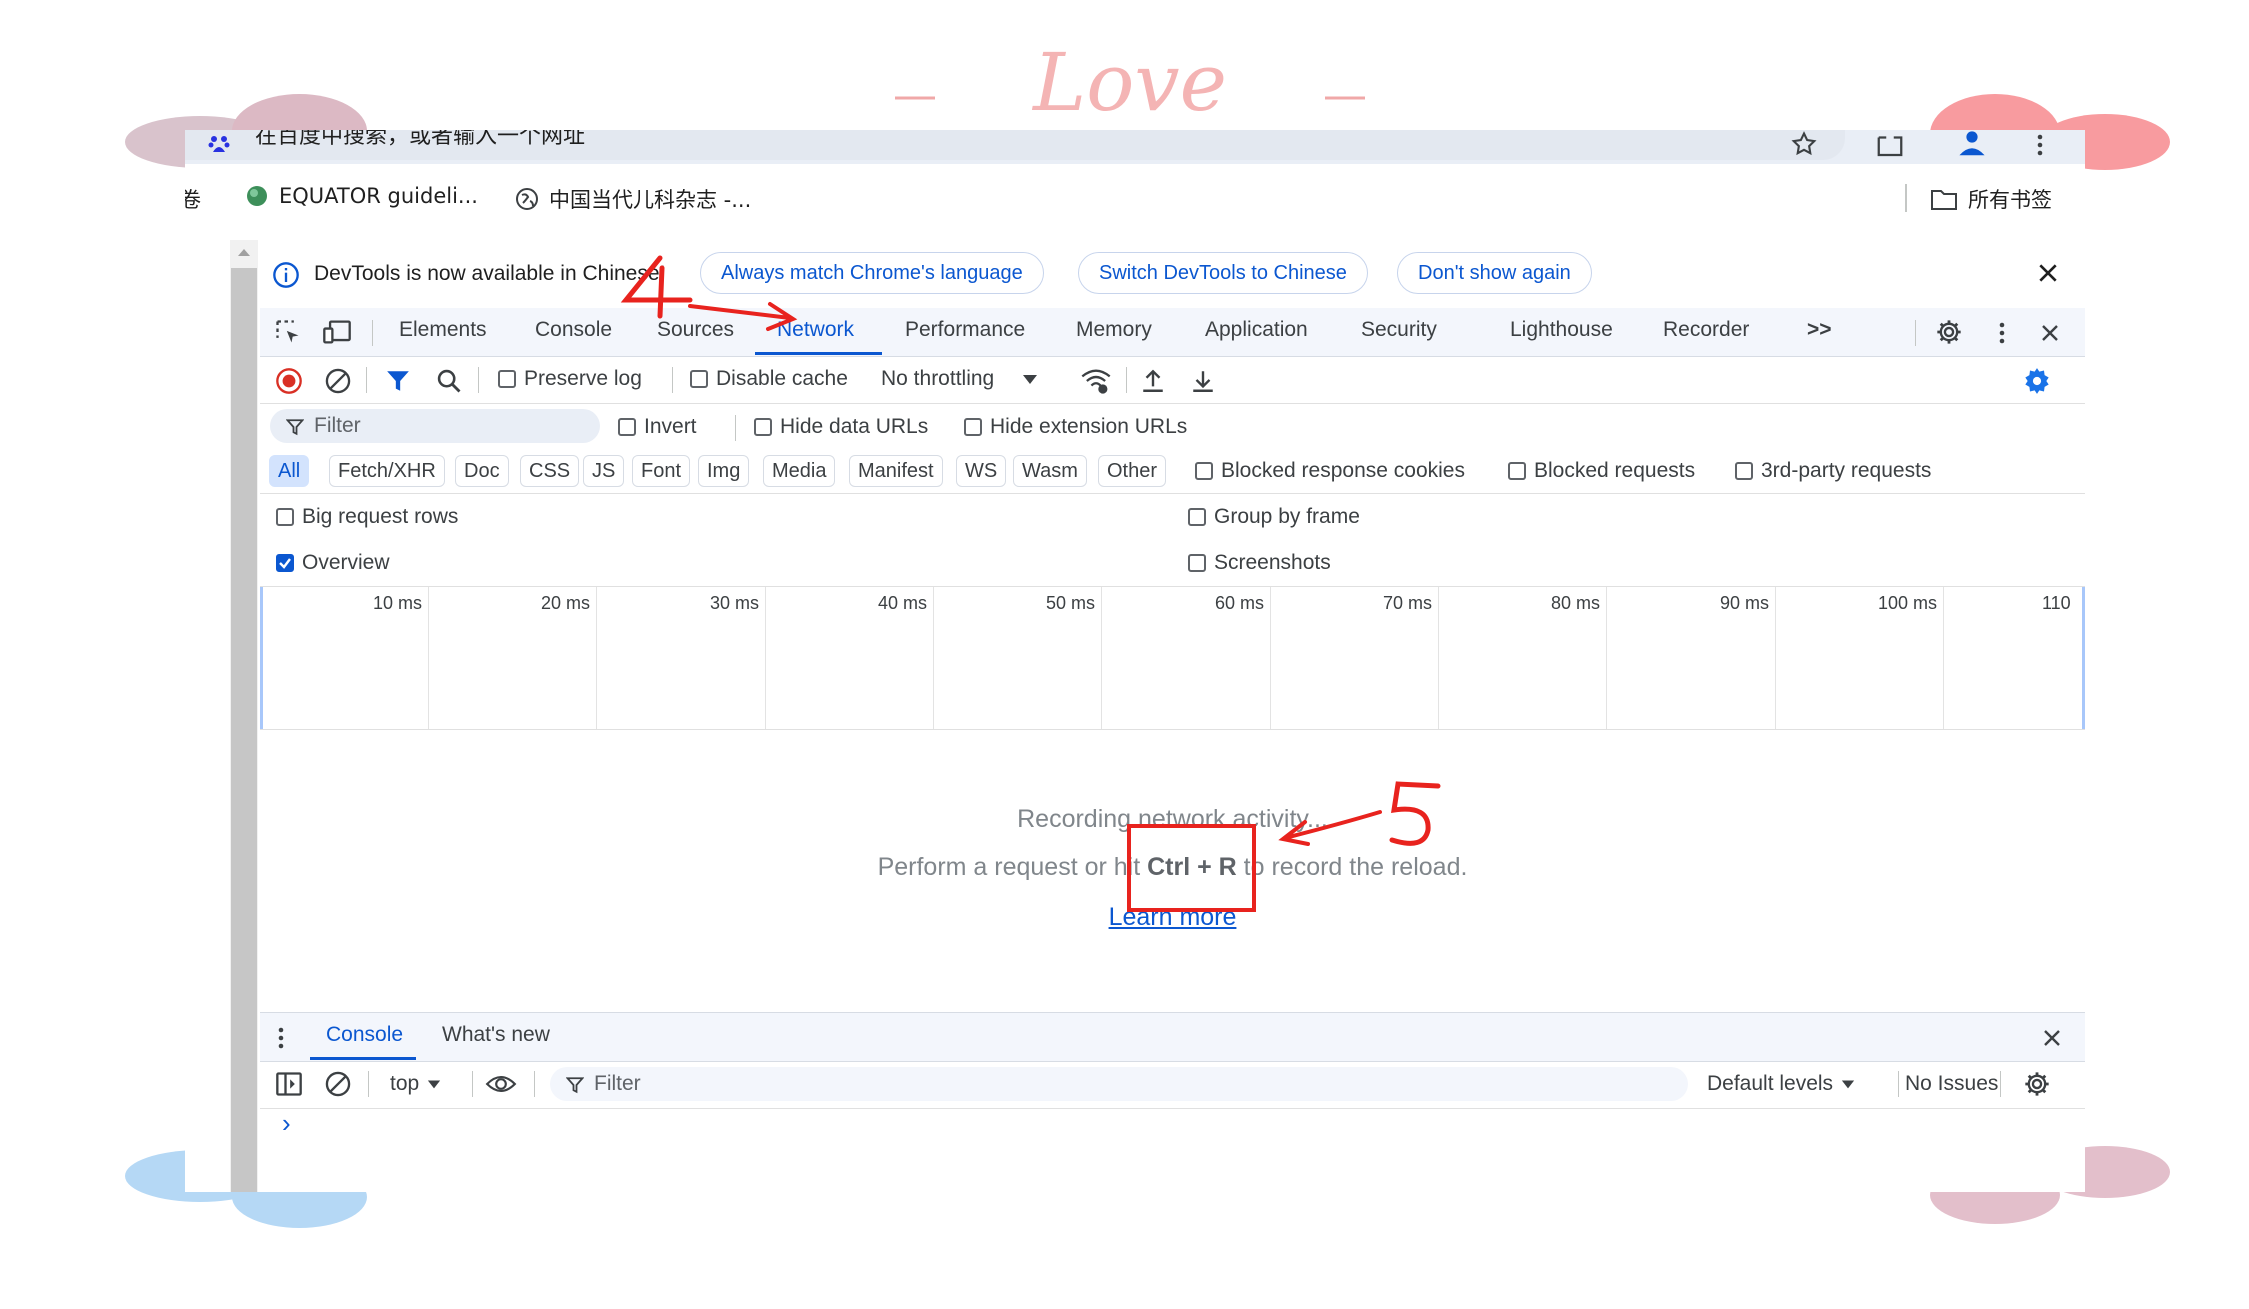 This screenshot has width=2249, height=1309. Describe the element at coordinates (1259, 563) in the screenshot. I see `screenshots-checkbox: Screenshots` at that location.